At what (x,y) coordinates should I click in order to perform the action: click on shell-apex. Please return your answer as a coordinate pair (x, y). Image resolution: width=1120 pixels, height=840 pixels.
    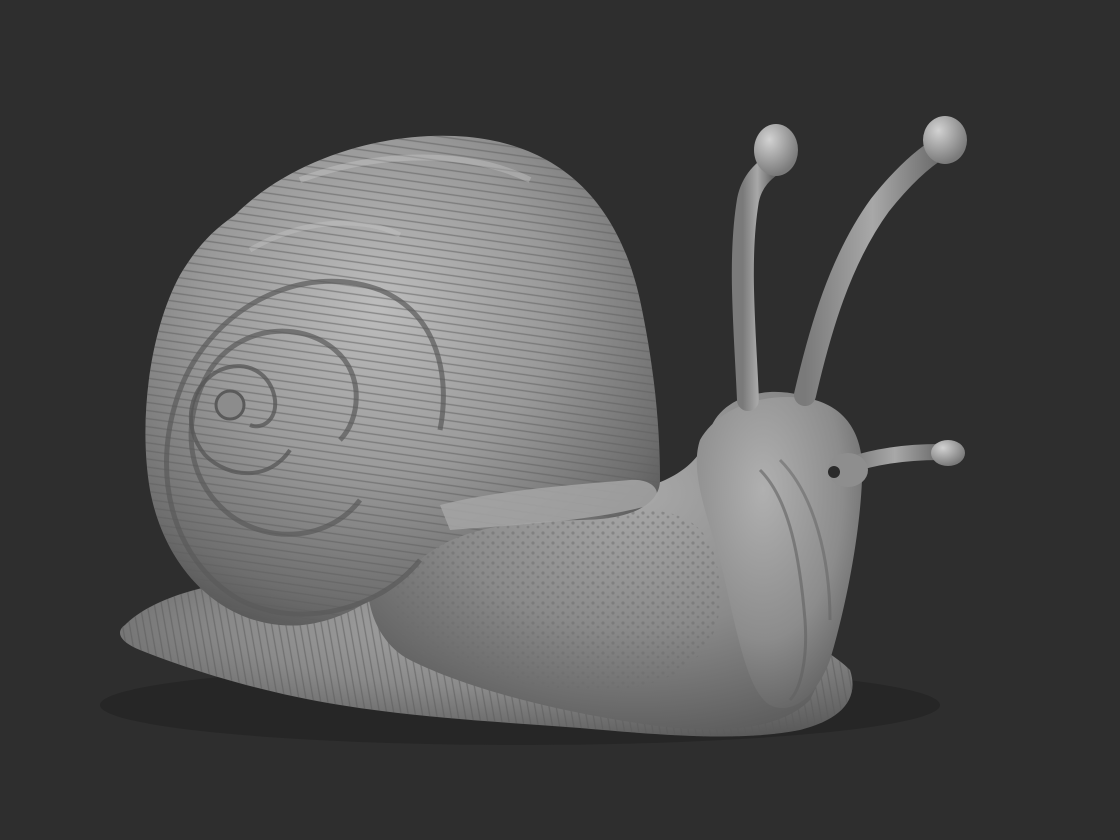
    Looking at the image, I should click on (230, 405).